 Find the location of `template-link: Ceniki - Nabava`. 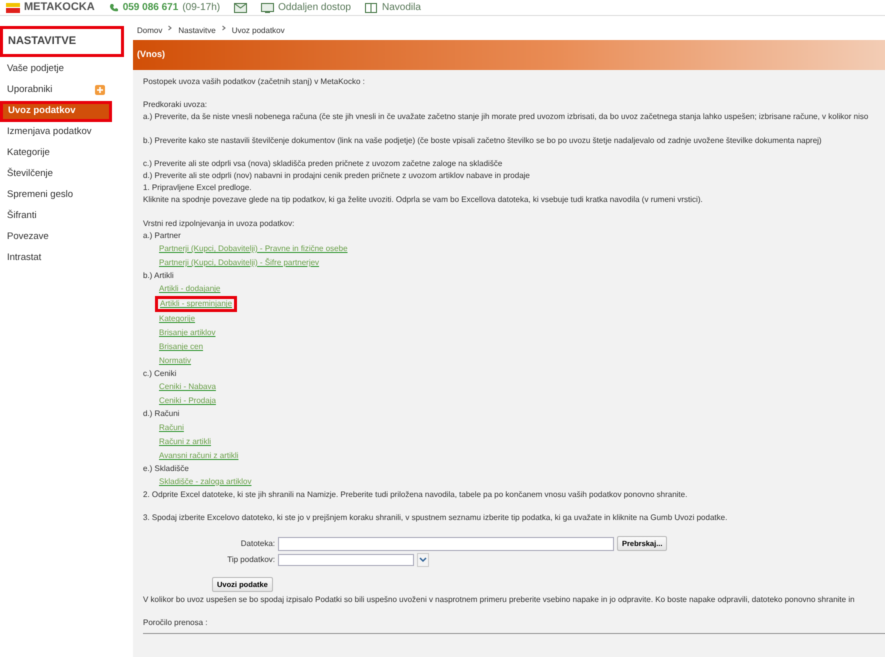

template-link: Ceniki - Nabava is located at coordinates (187, 387).